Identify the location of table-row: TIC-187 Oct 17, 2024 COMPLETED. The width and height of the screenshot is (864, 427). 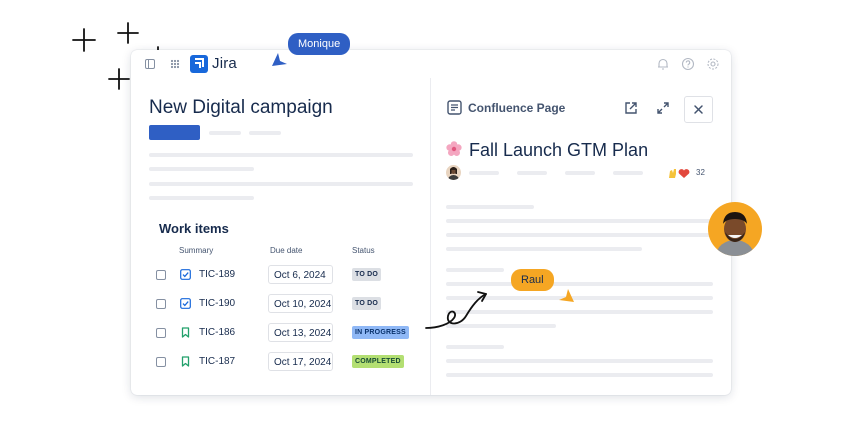
(280, 362).